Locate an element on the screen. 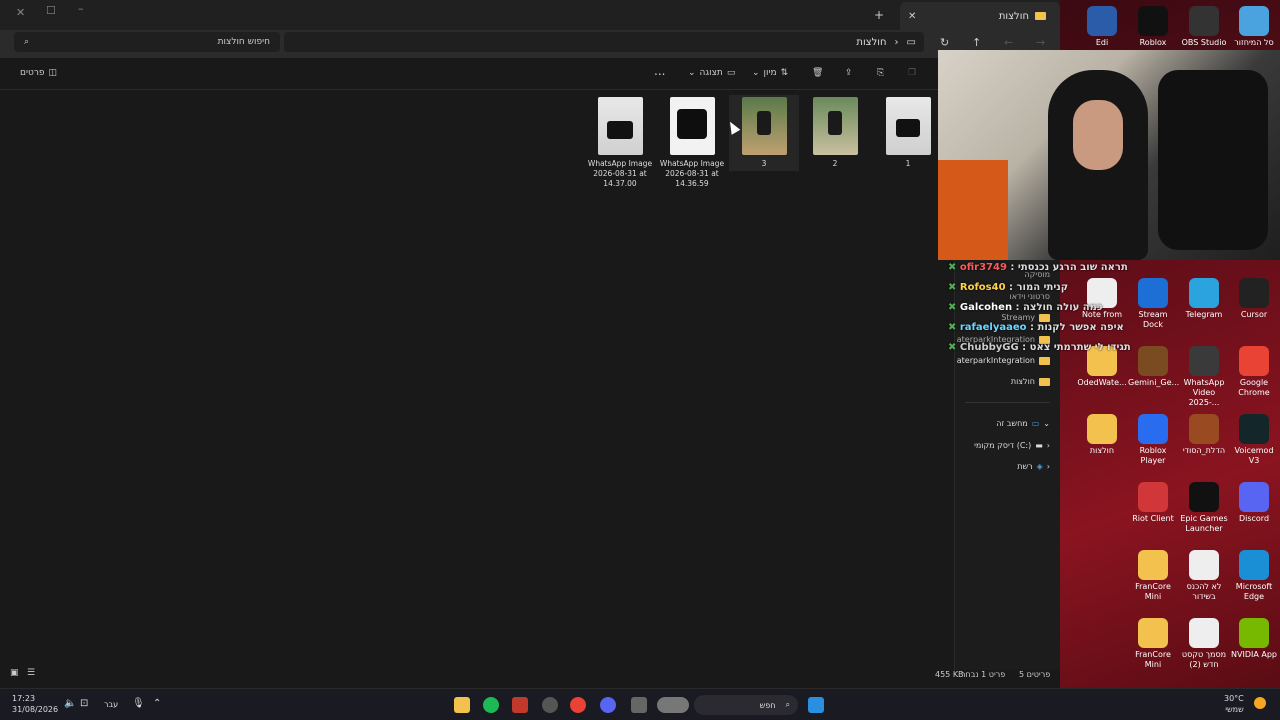  sort-button: ⌄ מיון ⇅ is located at coordinates (770, 73).